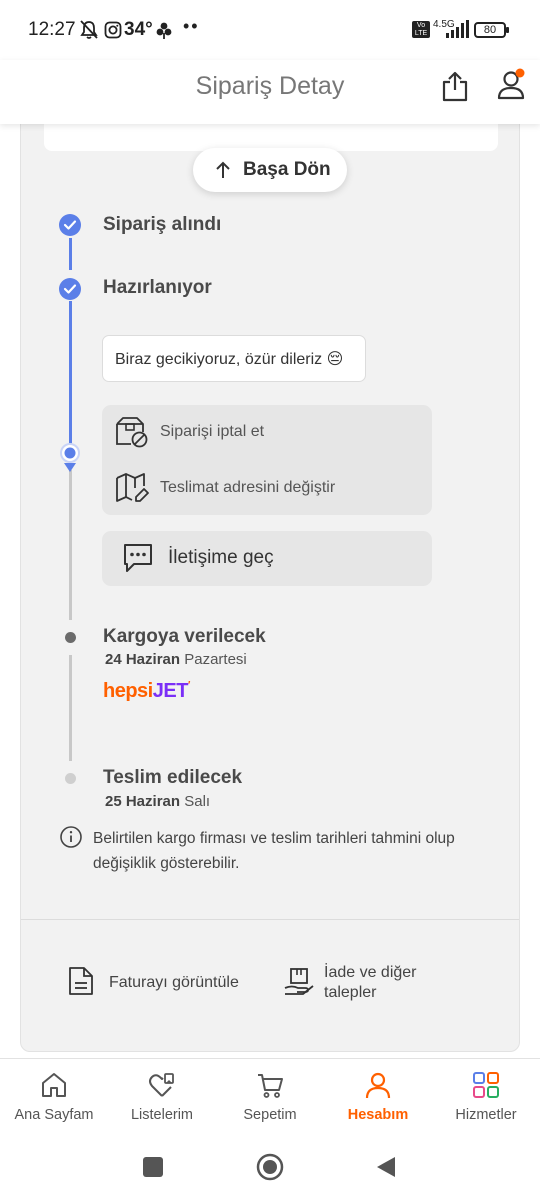 Image resolution: width=540 pixels, height=1200 pixels. What do you see at coordinates (234, 358) in the screenshot?
I see `delay-message-bubble: Biraz gecikiyoruz, özür dileriz 😔` at bounding box center [234, 358].